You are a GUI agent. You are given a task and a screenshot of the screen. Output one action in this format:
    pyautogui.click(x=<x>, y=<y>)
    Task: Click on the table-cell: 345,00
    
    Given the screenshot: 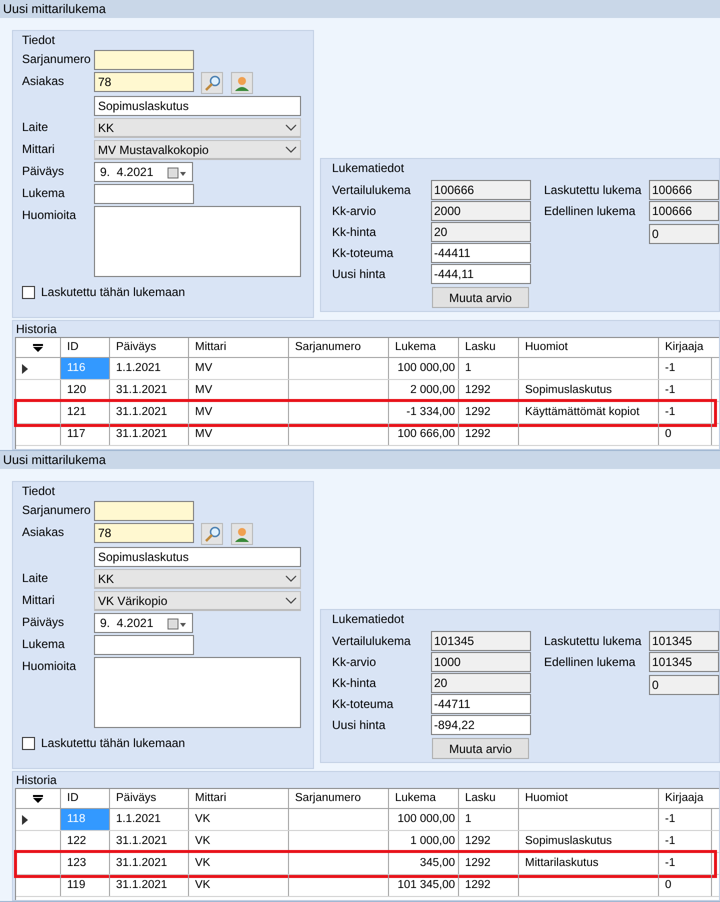 What is the action you would take?
    pyautogui.click(x=424, y=863)
    